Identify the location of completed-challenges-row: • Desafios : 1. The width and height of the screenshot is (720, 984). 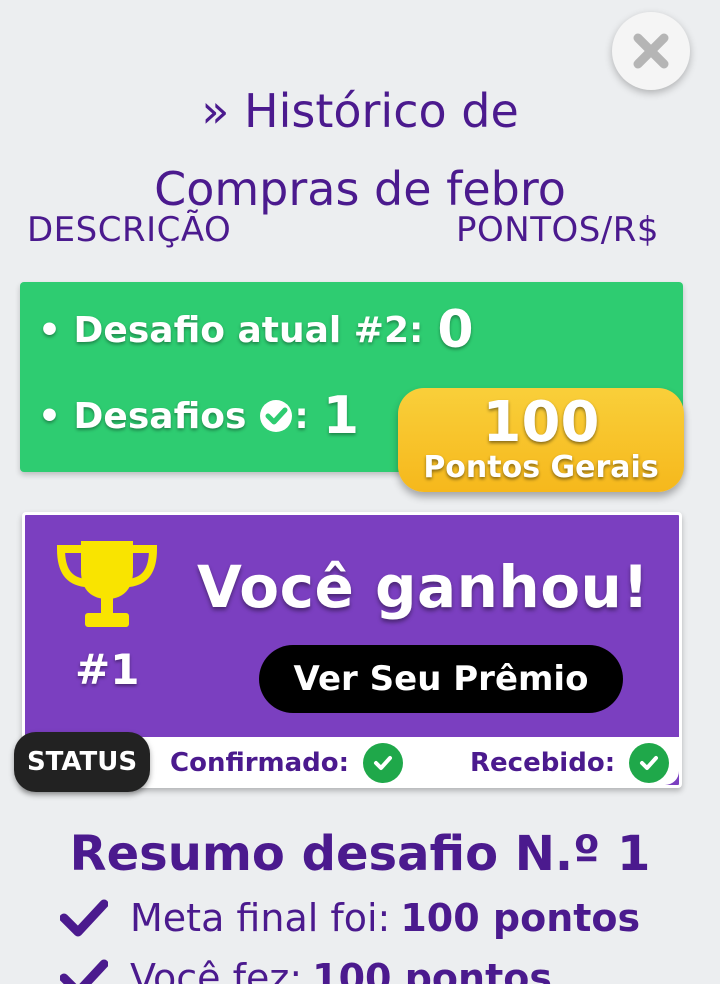
(198, 416).